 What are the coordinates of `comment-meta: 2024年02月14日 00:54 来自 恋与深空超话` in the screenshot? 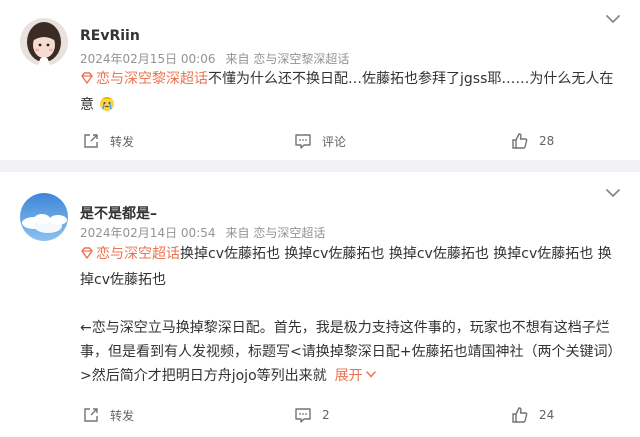 It's located at (202, 232).